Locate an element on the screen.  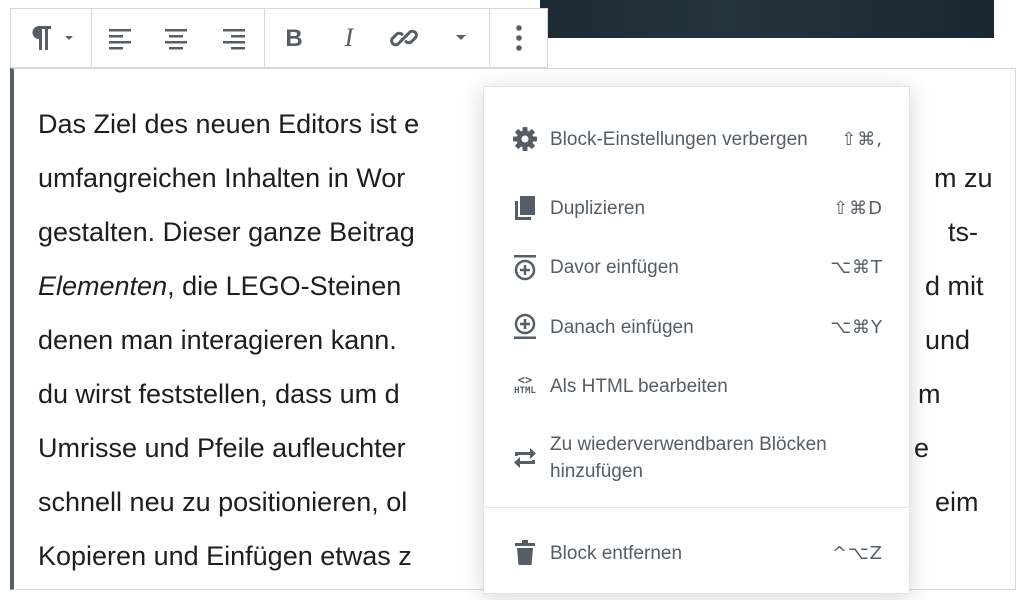
paragraph-line: Kopieren und Einfügen etwas z is located at coordinates (225, 556).